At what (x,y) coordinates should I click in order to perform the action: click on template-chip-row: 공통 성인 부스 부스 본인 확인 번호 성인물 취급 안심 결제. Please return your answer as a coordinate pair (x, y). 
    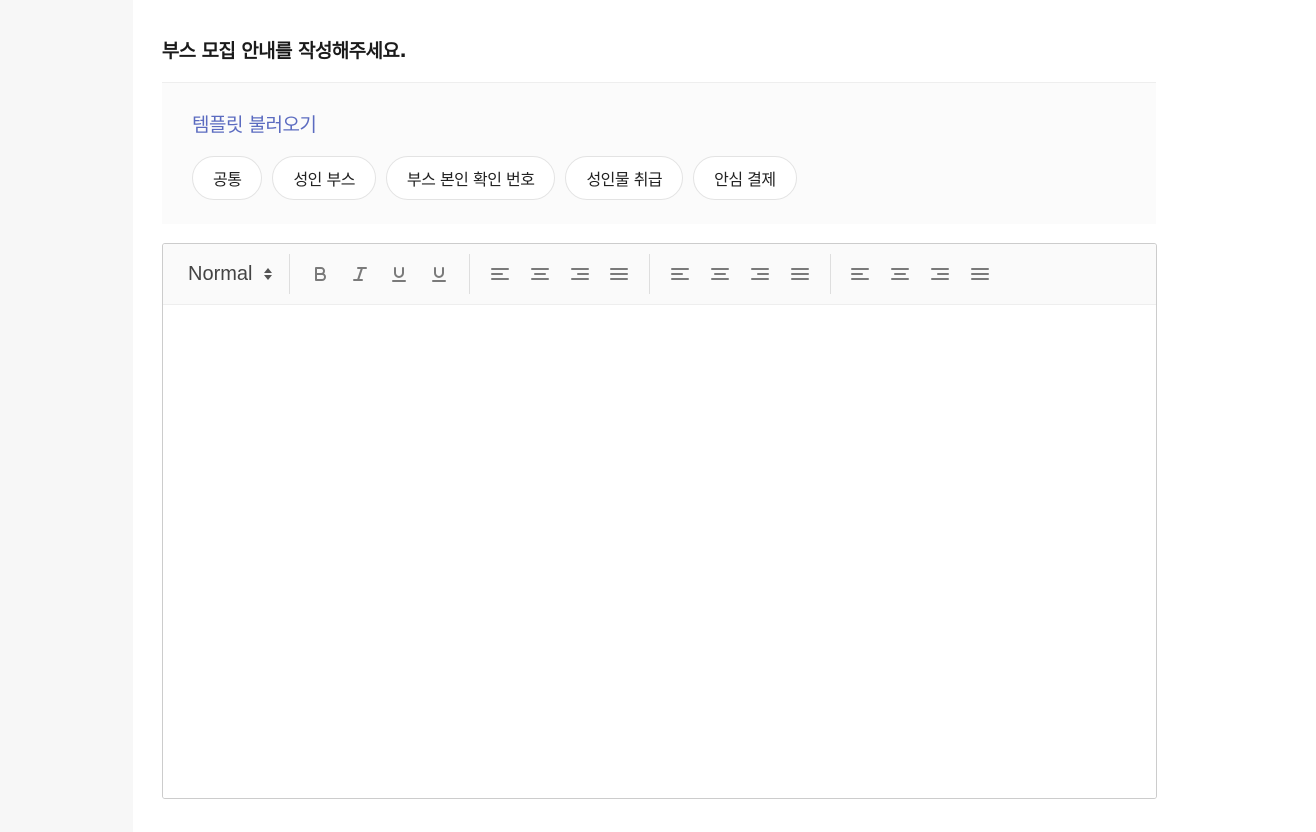
    Looking at the image, I should click on (494, 178).